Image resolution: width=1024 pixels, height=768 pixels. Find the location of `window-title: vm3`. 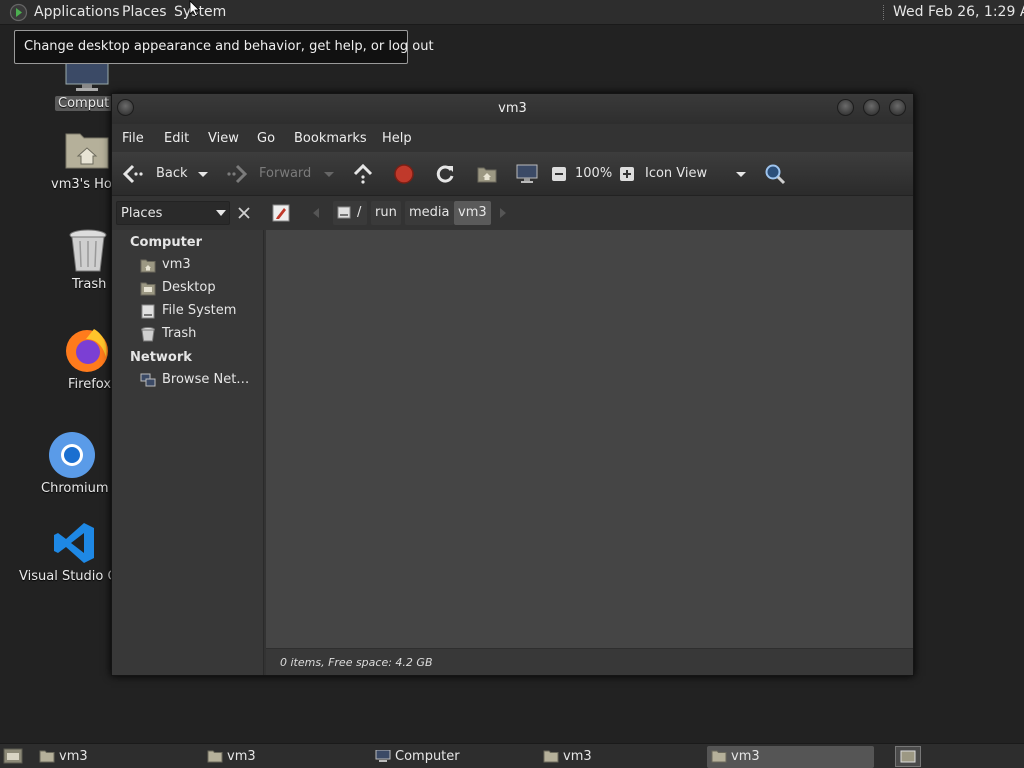

window-title: vm3 is located at coordinates (512, 108).